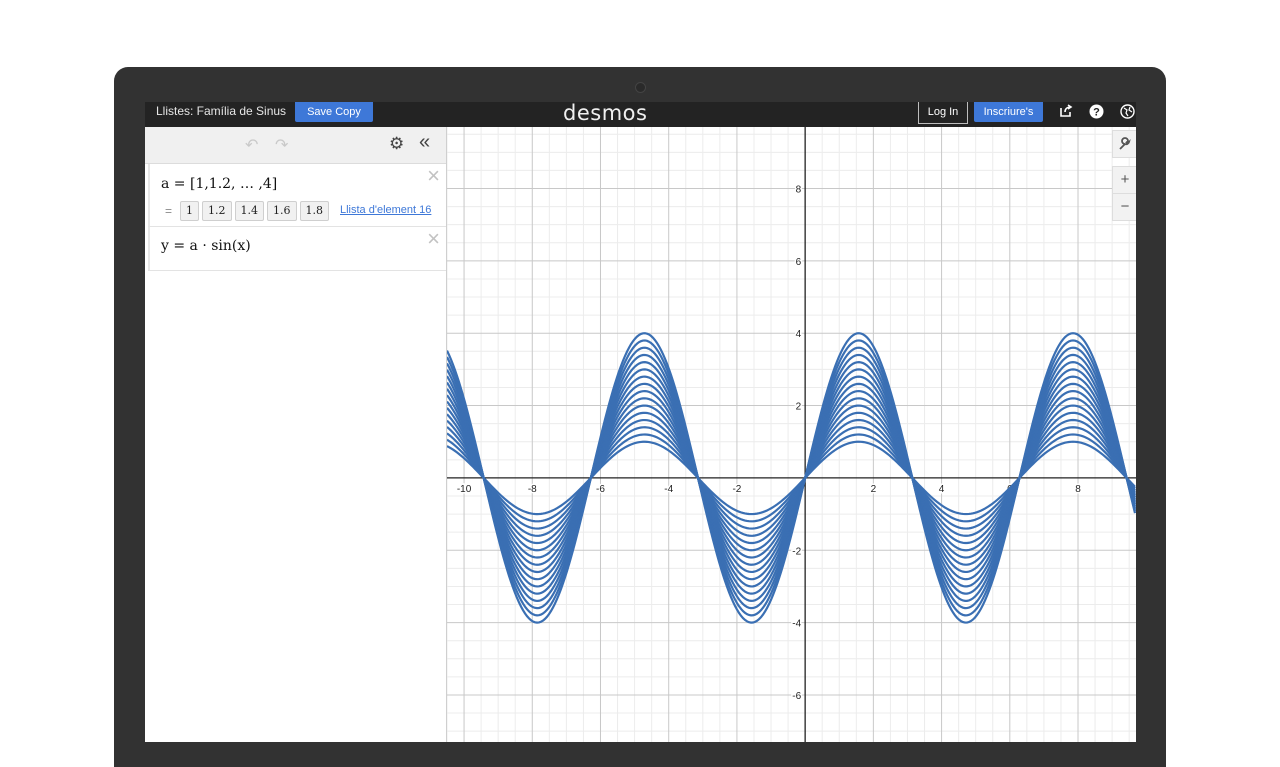 This screenshot has width=1280, height=767. I want to click on y-tick-label: 8, so click(799, 190).